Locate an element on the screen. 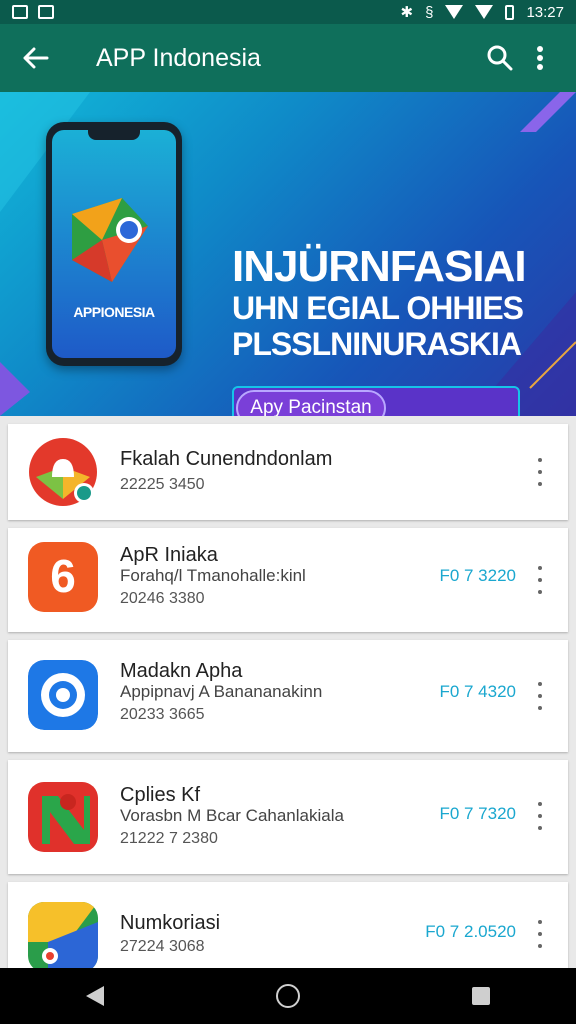  app-icon-n is located at coordinates (63, 817).